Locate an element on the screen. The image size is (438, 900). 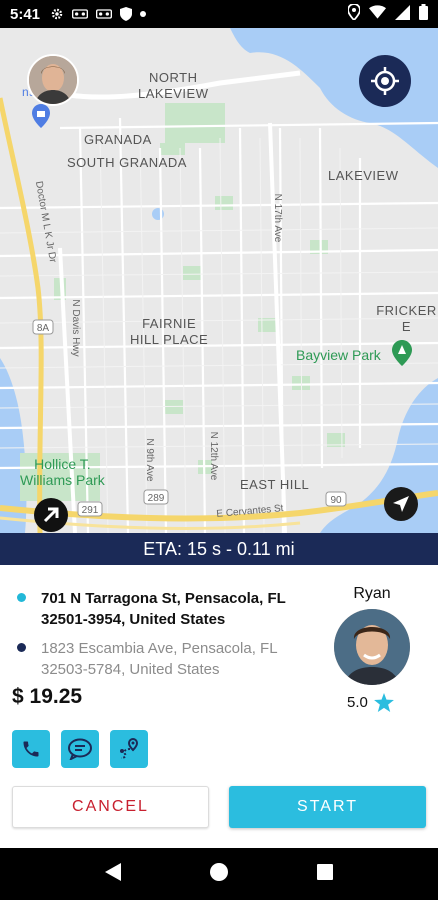
message-button is located at coordinates (80, 749).